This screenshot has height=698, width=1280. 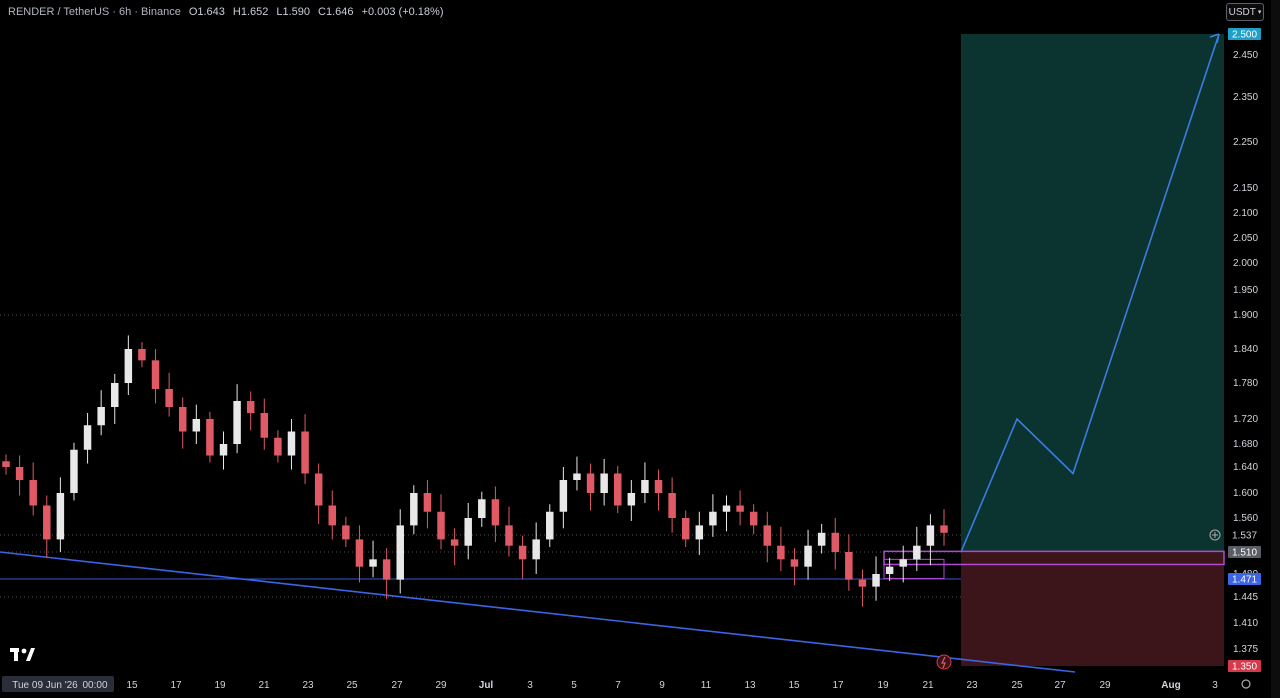 What do you see at coordinates (1092, 609) in the screenshot?
I see `loss-zone` at bounding box center [1092, 609].